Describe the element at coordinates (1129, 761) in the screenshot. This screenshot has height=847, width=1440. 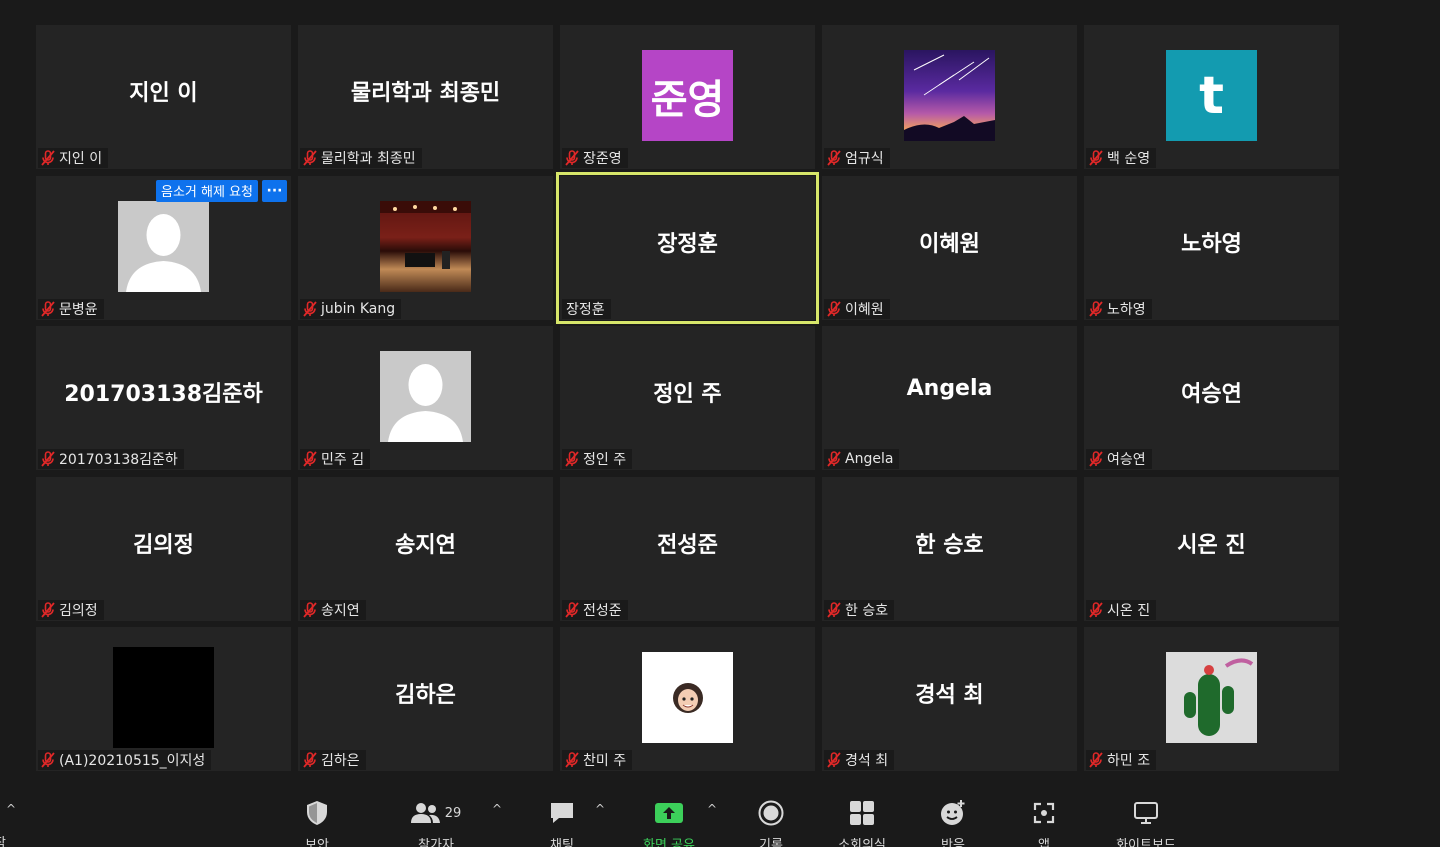
I see `participant-name: 하민 조` at that location.